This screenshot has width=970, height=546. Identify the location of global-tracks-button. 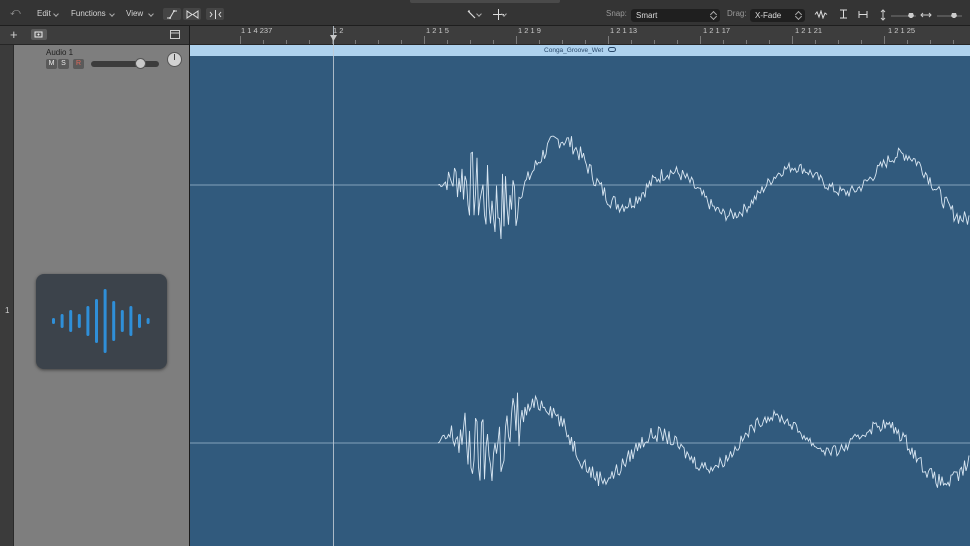
(175, 34).